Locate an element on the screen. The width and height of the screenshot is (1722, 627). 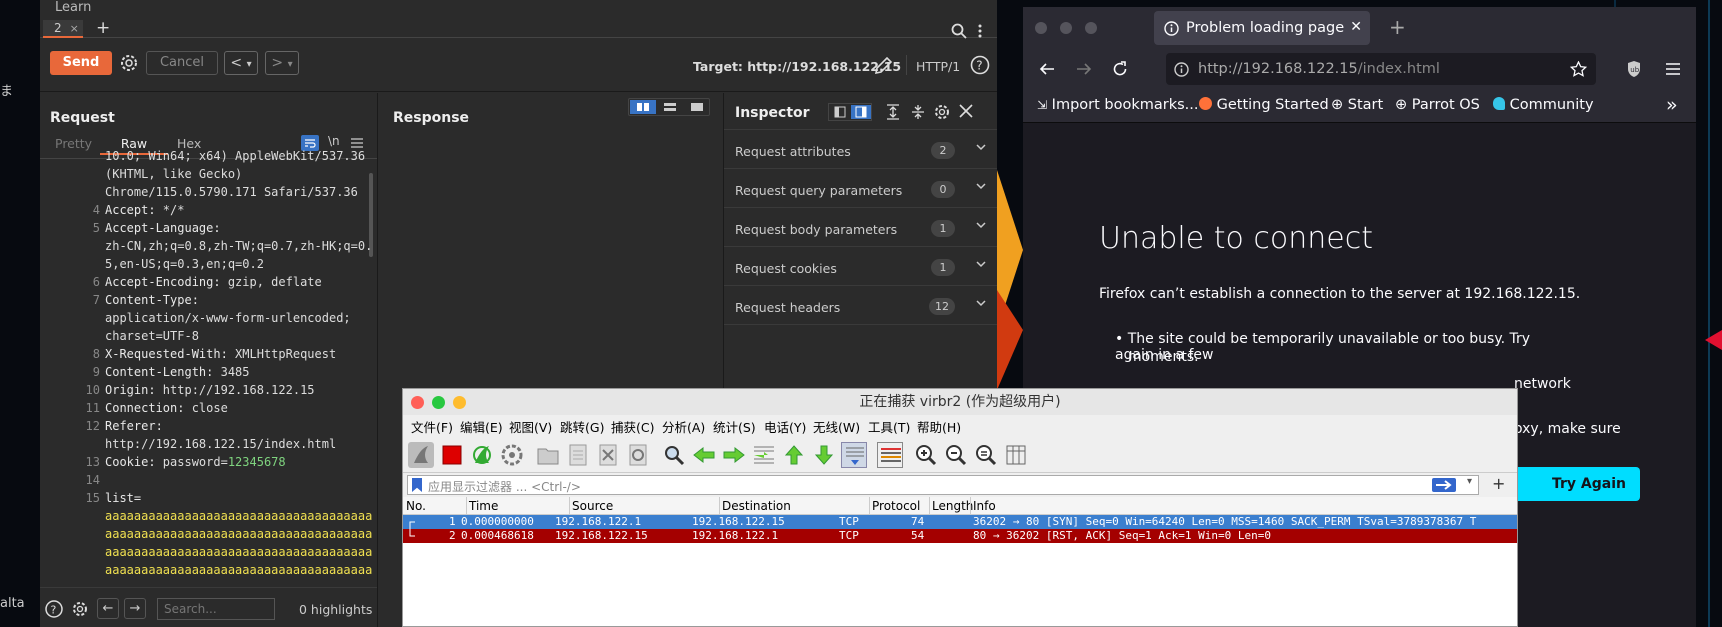
menu-item: 编辑(E) is located at coordinates (481, 426).